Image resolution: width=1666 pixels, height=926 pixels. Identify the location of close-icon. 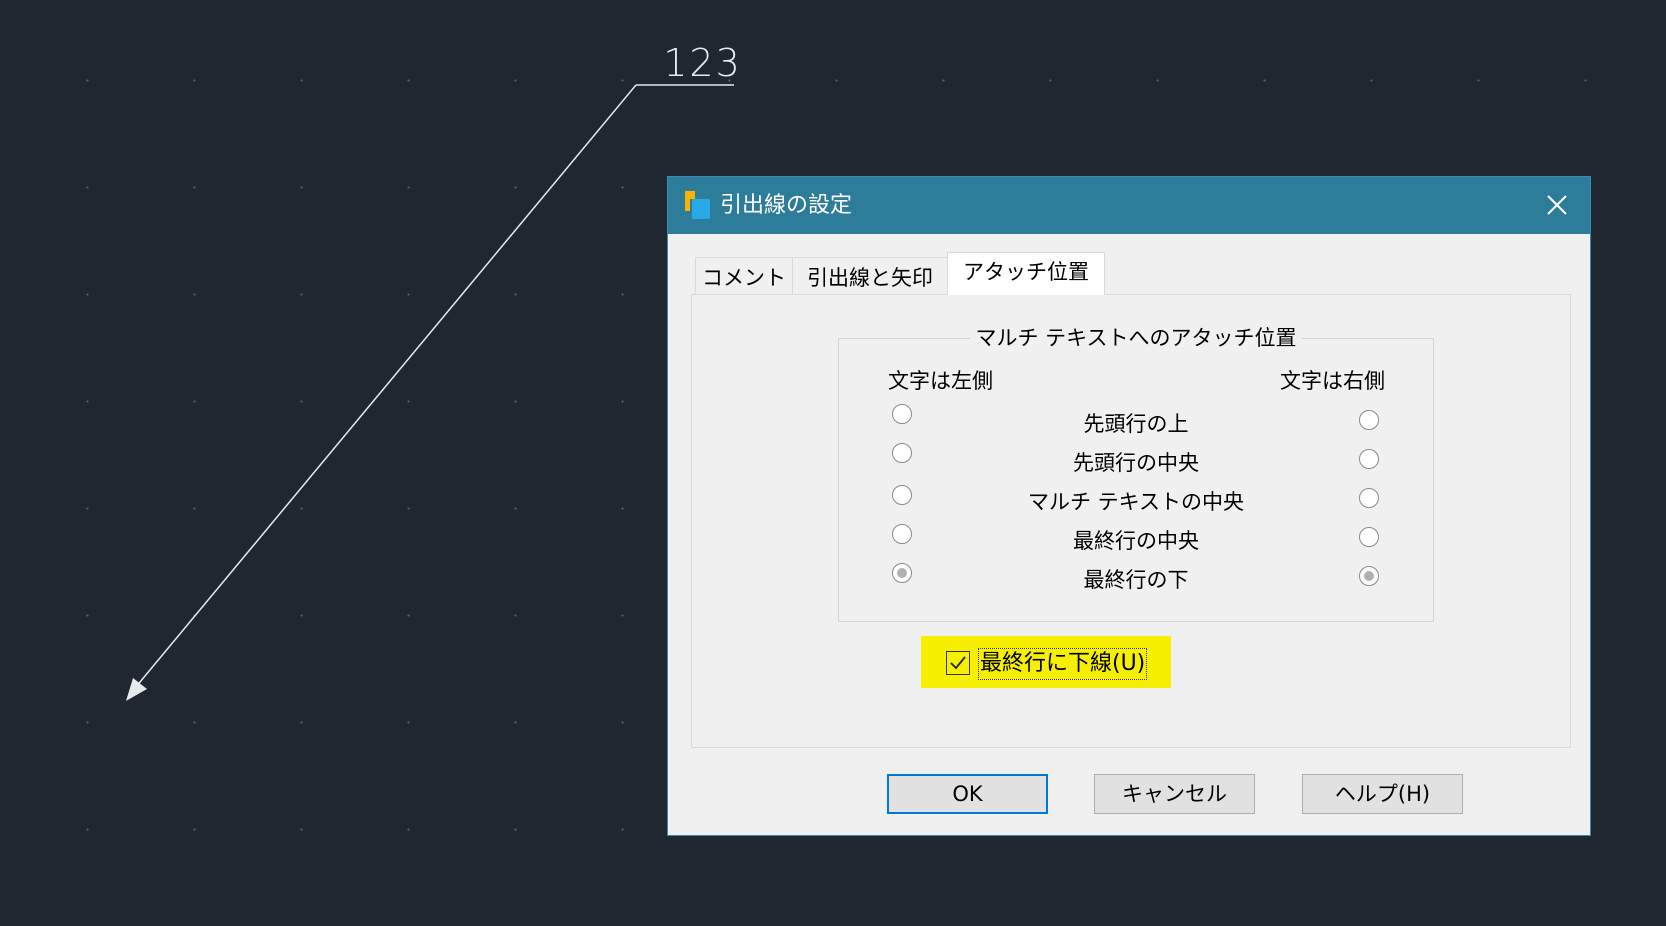
(1557, 205).